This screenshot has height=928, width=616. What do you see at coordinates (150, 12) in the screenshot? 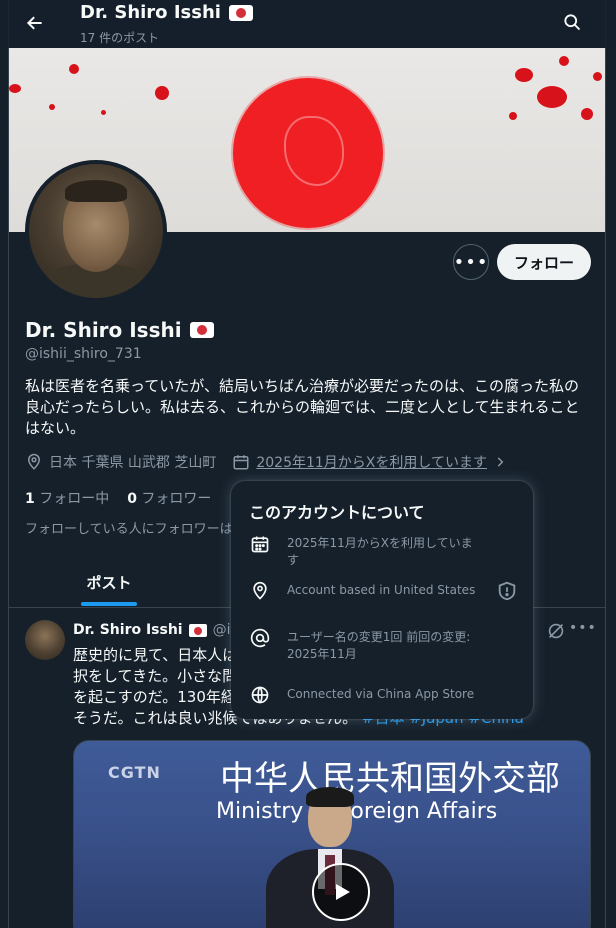
I see `page-title-name: Dr. Shiro Isshi` at bounding box center [150, 12].